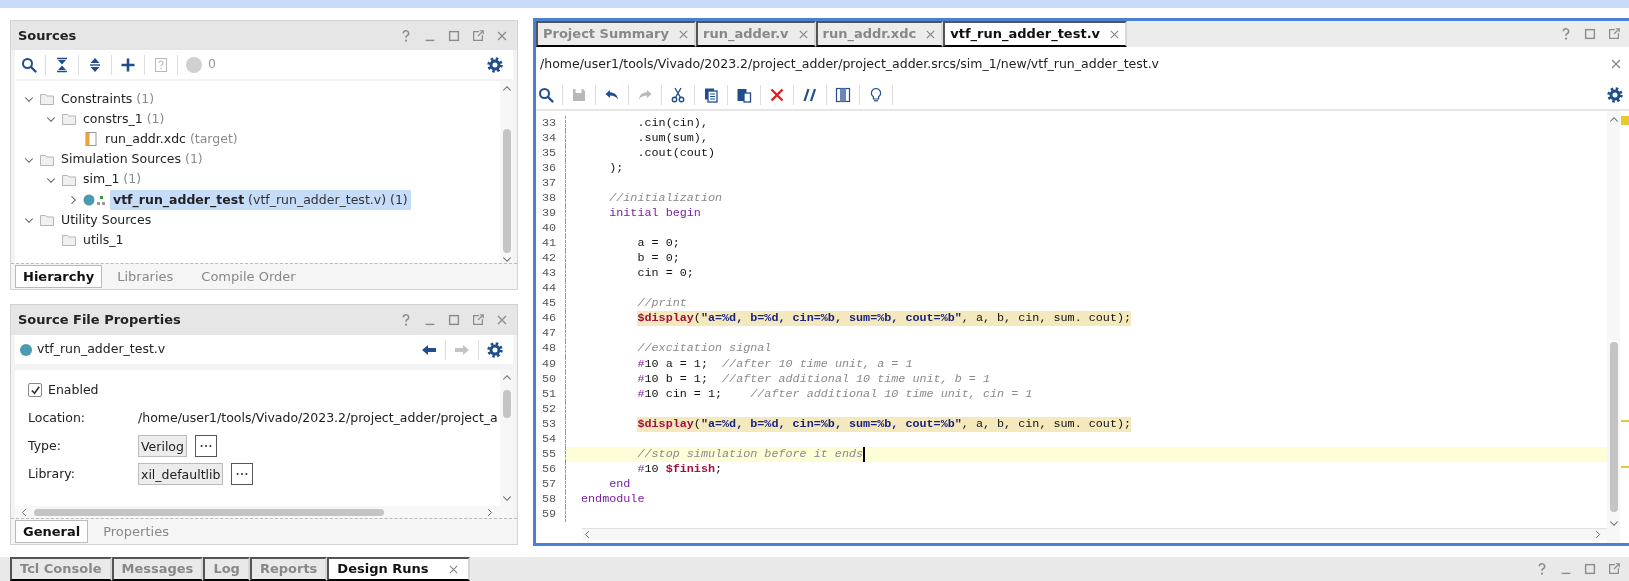 Image resolution: width=1629 pixels, height=581 pixels. I want to click on panel-title: Source File Properties, so click(99, 320).